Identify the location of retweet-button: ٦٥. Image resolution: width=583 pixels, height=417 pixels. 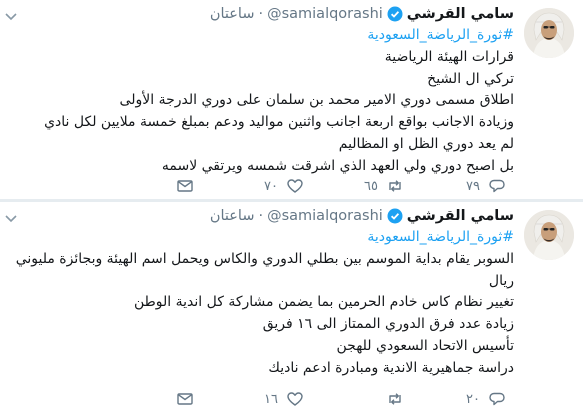
(384, 186).